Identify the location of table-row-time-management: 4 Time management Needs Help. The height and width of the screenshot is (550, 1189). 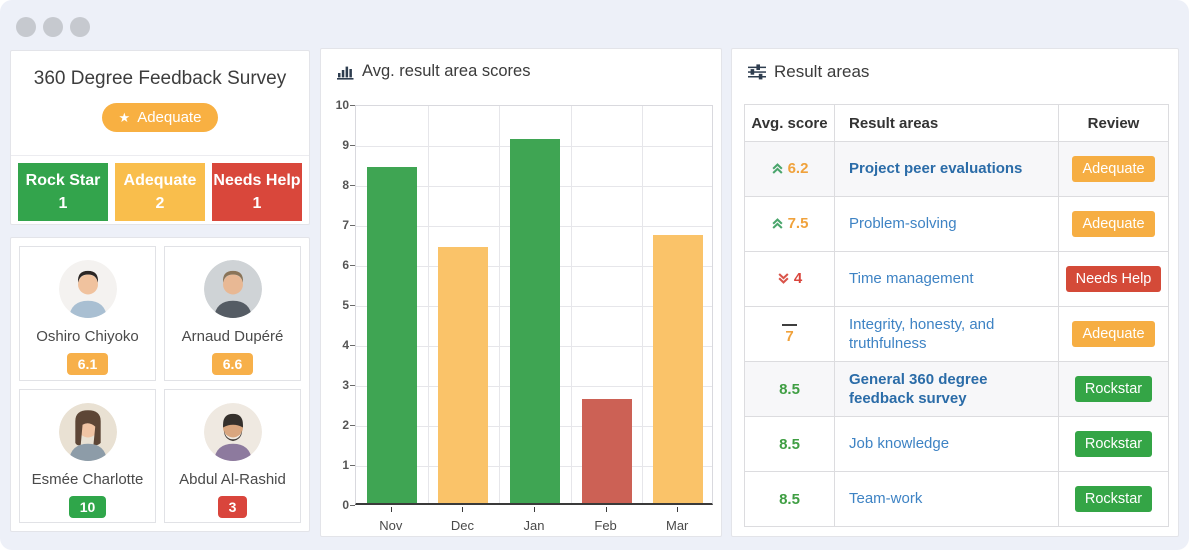
(956, 279).